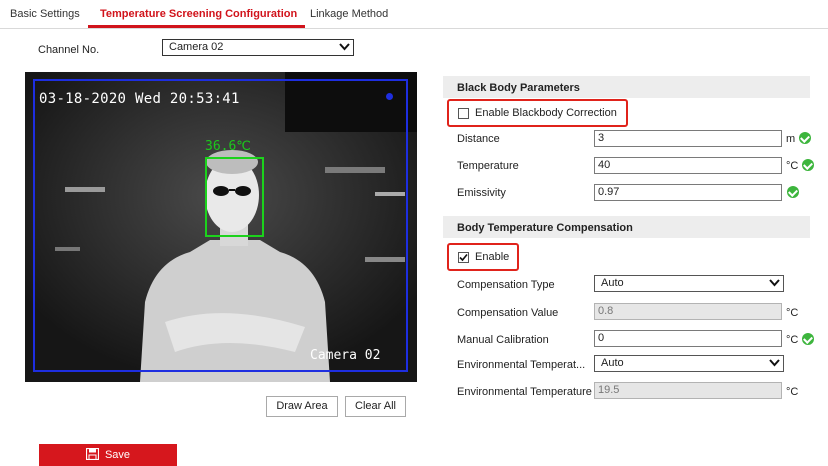 This screenshot has height=466, width=828. Describe the element at coordinates (389, 96) in the screenshot. I see `roi-handle` at that location.